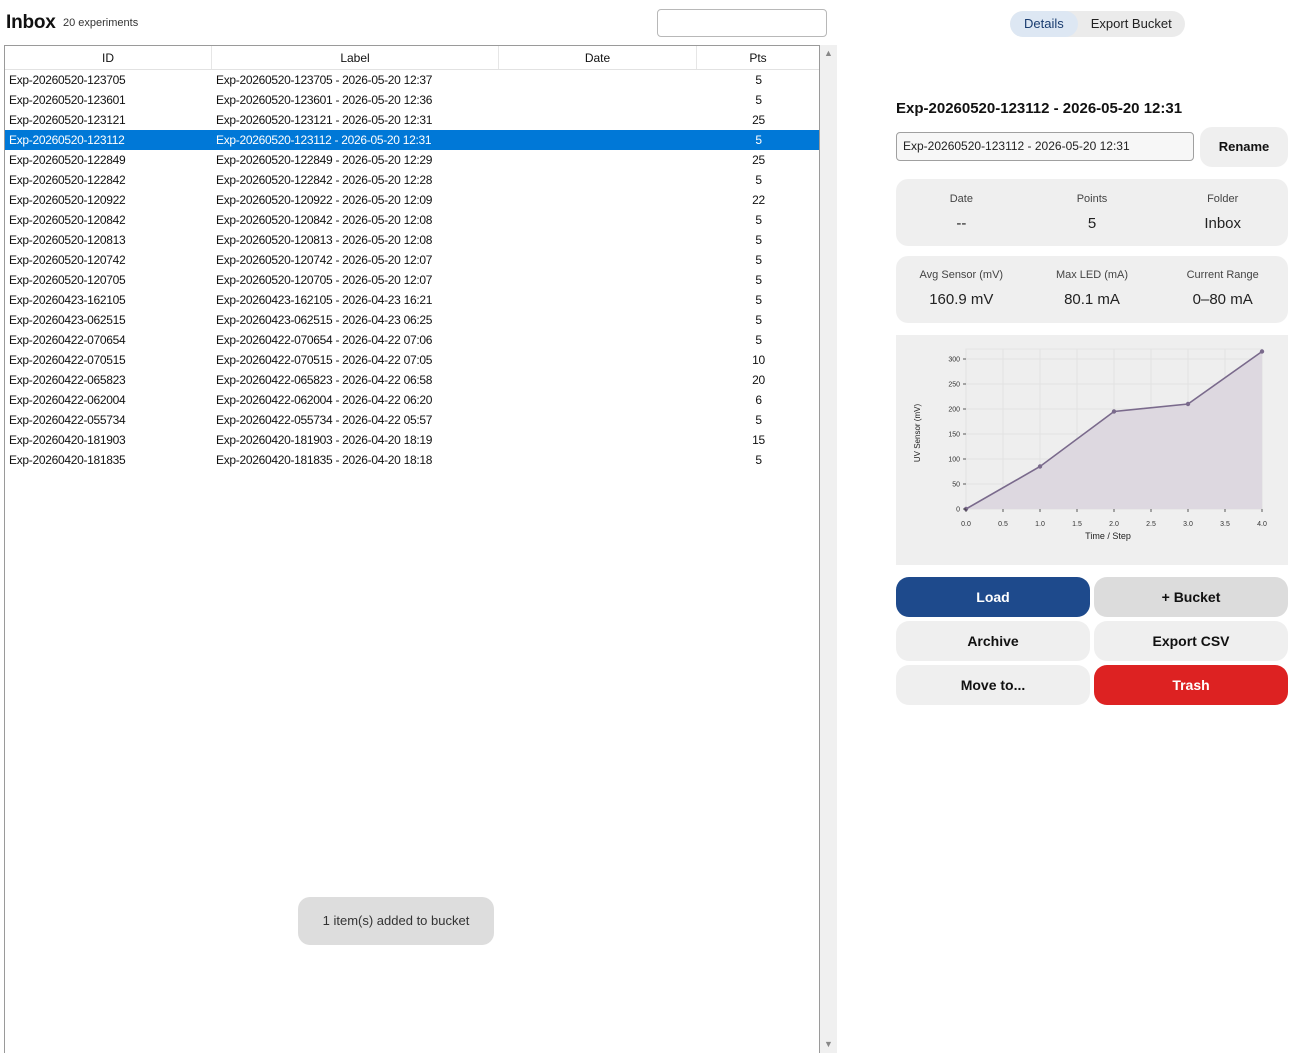 This screenshot has height=1053, width=1304. I want to click on experiment-count: 20 experiments, so click(101, 23).